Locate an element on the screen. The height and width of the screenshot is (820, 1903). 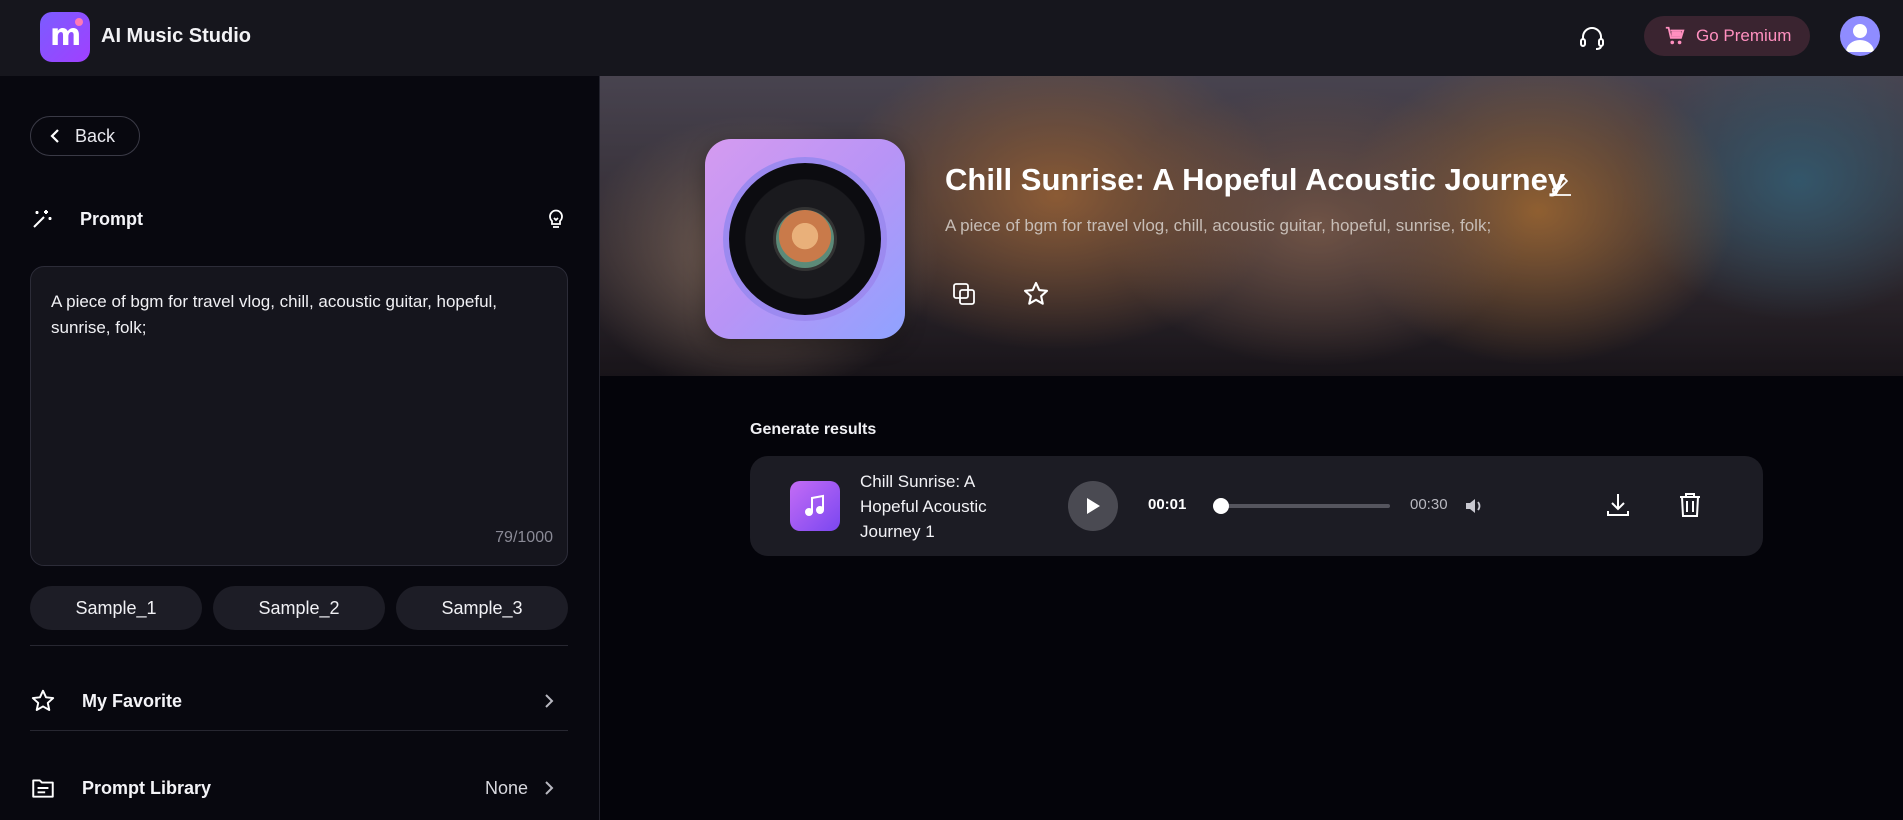
cart-icon is located at coordinates (1675, 35).